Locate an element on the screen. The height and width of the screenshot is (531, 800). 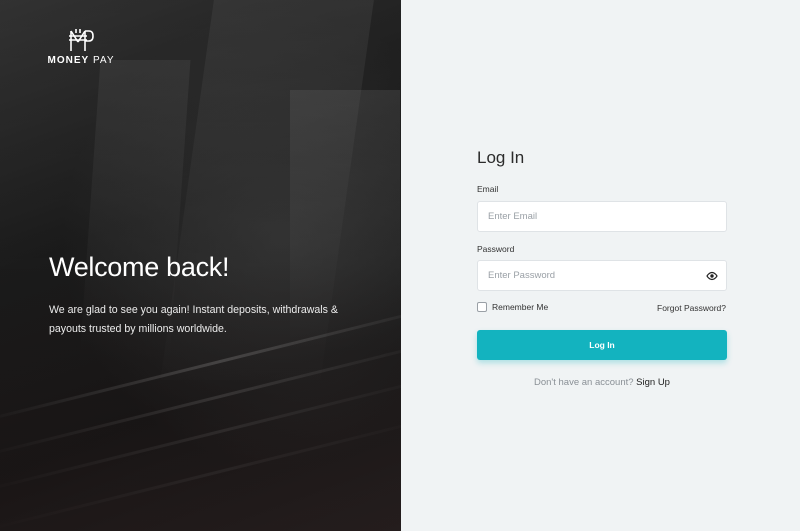
forgot-password-link: Forgot Password? is located at coordinates (691, 308).